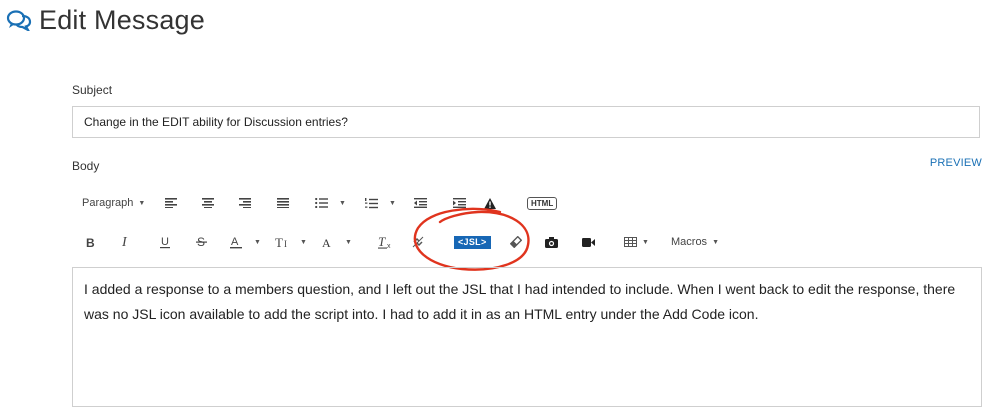 This screenshot has width=998, height=407. I want to click on html-label: HTML, so click(542, 203).